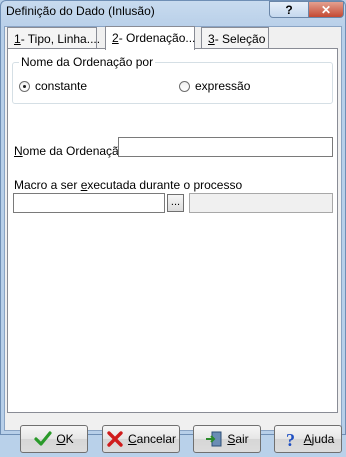  What do you see at coordinates (115, 38) in the screenshot?
I see `tab-ordenacao-key: 2` at bounding box center [115, 38].